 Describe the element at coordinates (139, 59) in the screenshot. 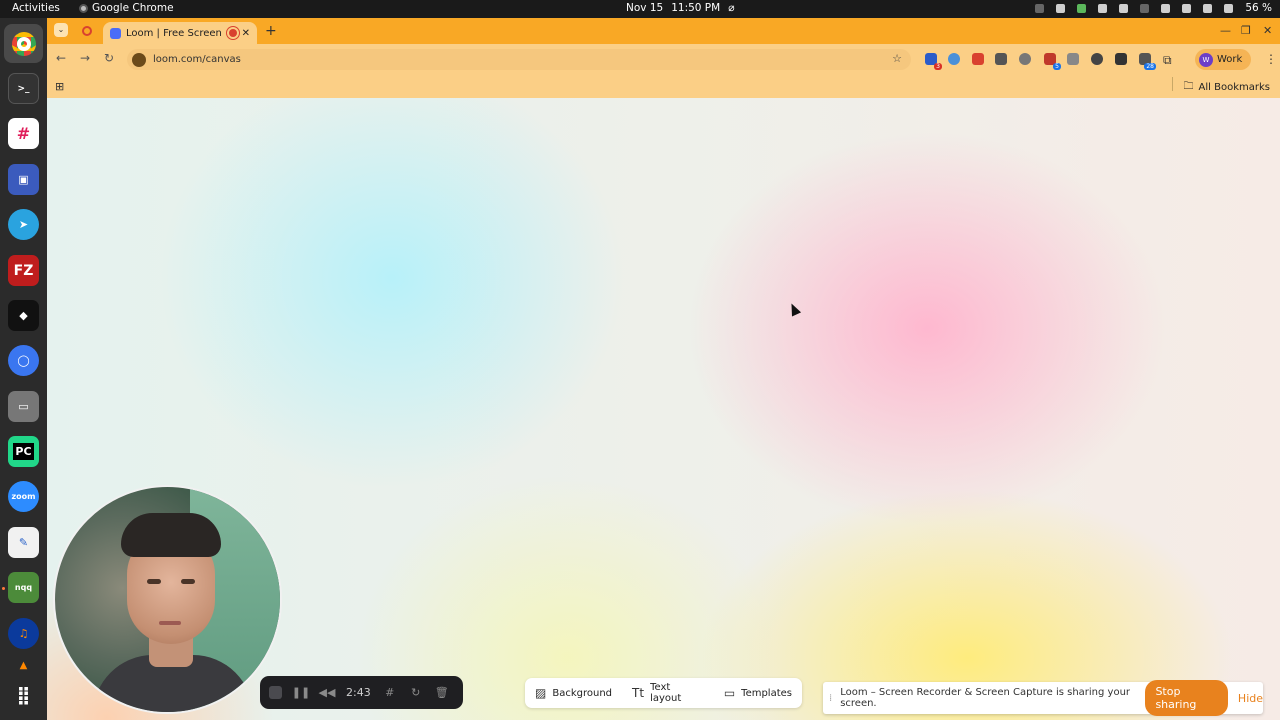

I see `site-info-icon` at that location.